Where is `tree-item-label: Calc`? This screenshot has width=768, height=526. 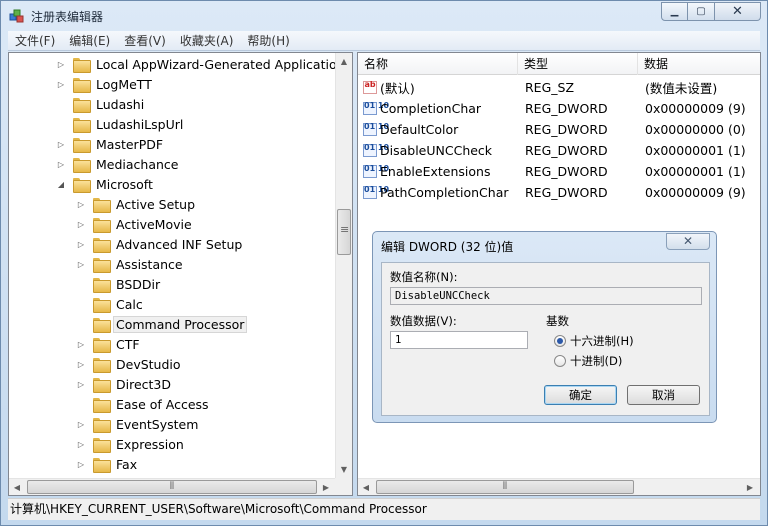 tree-item-label: Calc is located at coordinates (129, 304).